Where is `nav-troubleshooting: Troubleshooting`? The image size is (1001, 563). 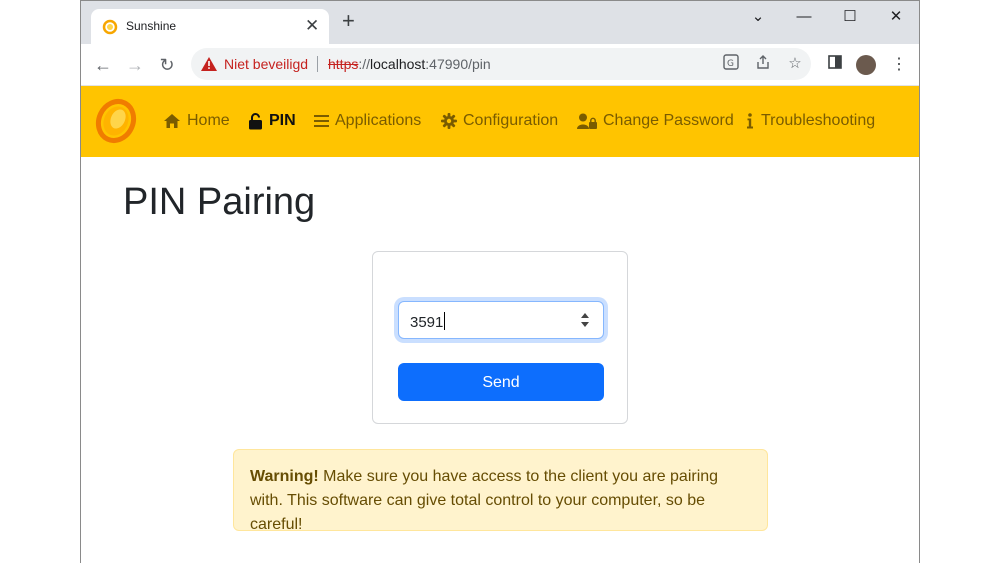
nav-troubleshooting: Troubleshooting is located at coordinates (810, 121).